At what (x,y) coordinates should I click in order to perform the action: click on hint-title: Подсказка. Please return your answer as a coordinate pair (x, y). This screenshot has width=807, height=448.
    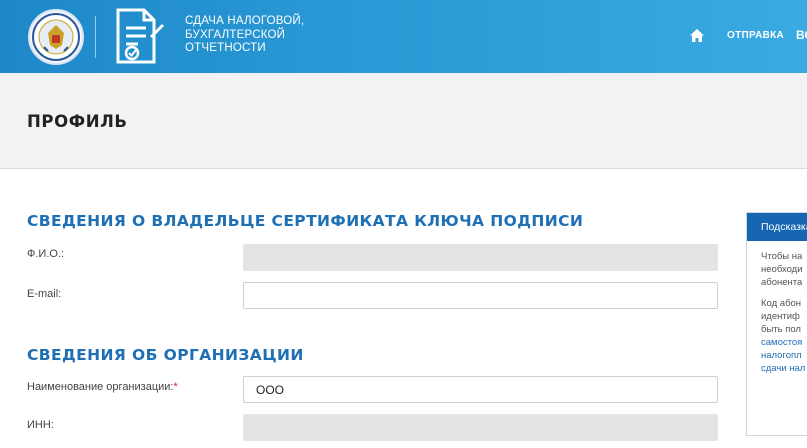
    Looking at the image, I should click on (777, 227).